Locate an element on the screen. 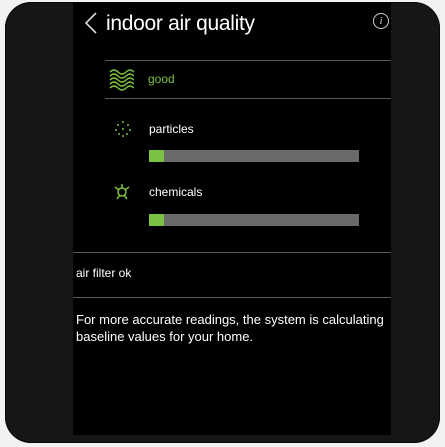  back-chevron-icon is located at coordinates (92, 23).